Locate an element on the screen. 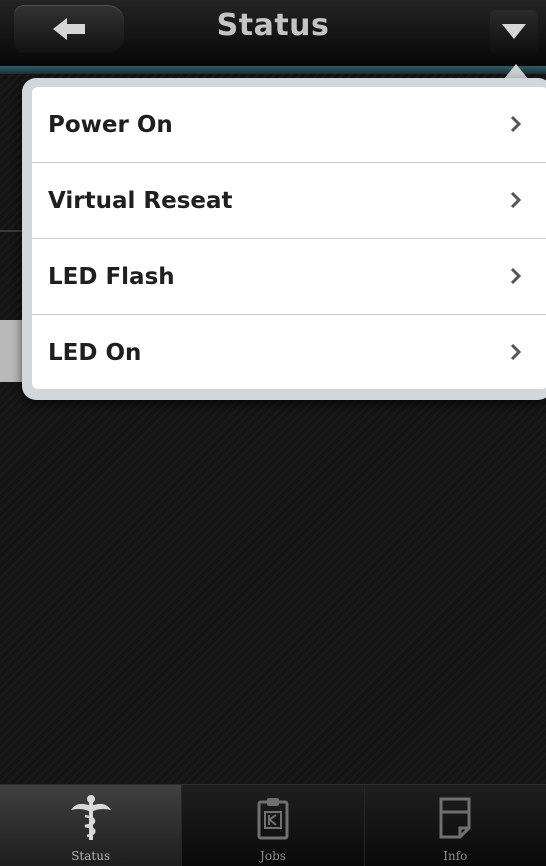  tab-bar: Status Jobs Info is located at coordinates (273, 825).